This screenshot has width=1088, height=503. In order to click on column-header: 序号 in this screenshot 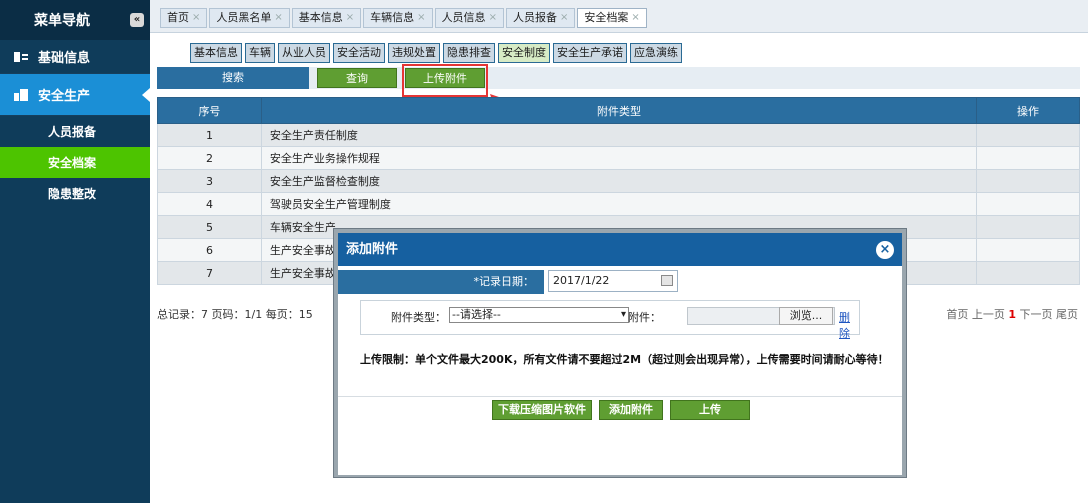, I will do `click(209, 110)`.